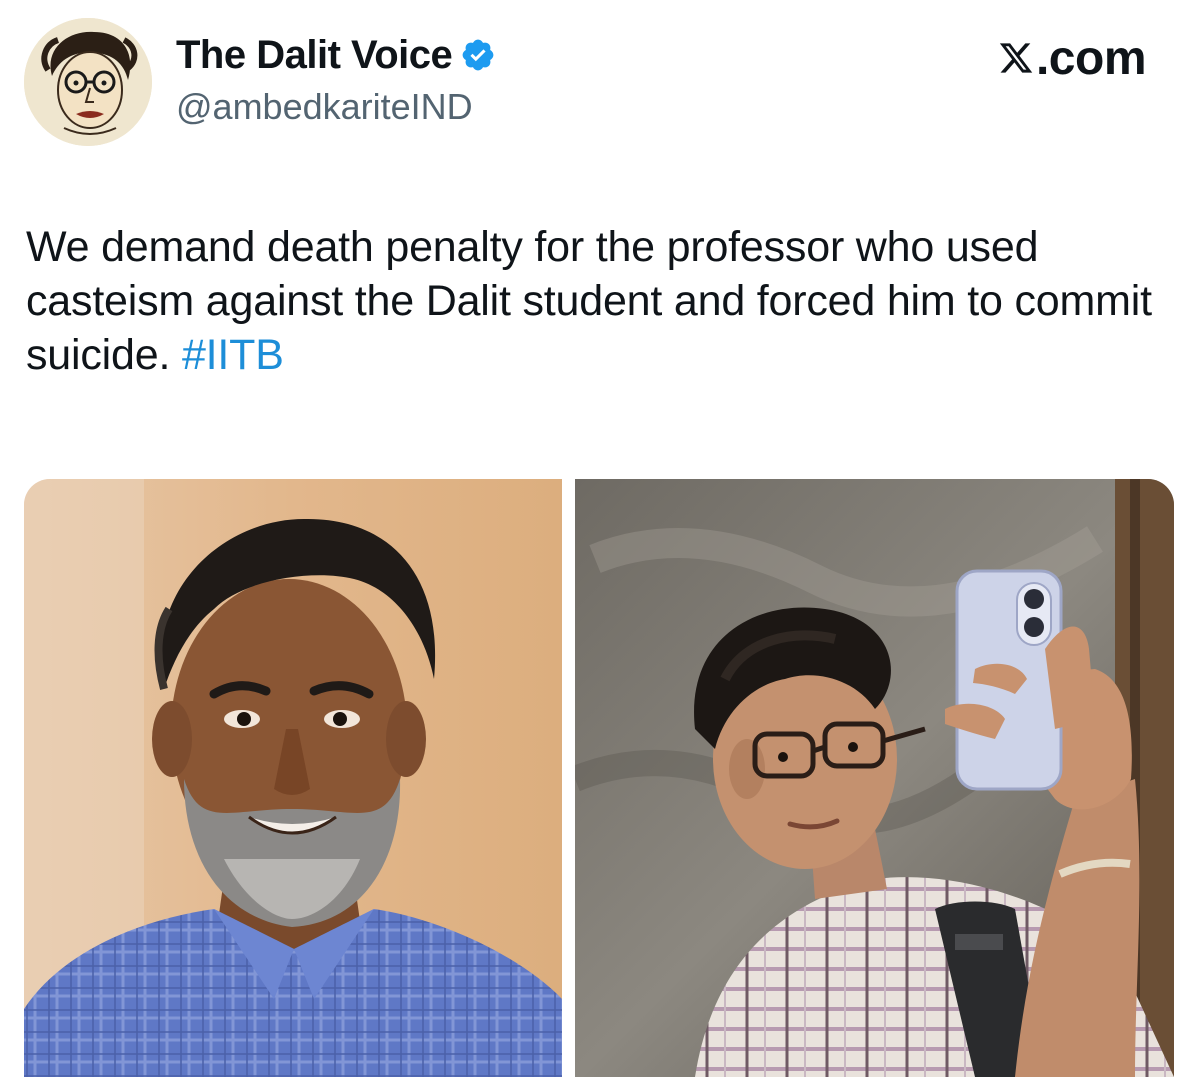 The image size is (1200, 1077). I want to click on author-avatar, so click(88, 82).